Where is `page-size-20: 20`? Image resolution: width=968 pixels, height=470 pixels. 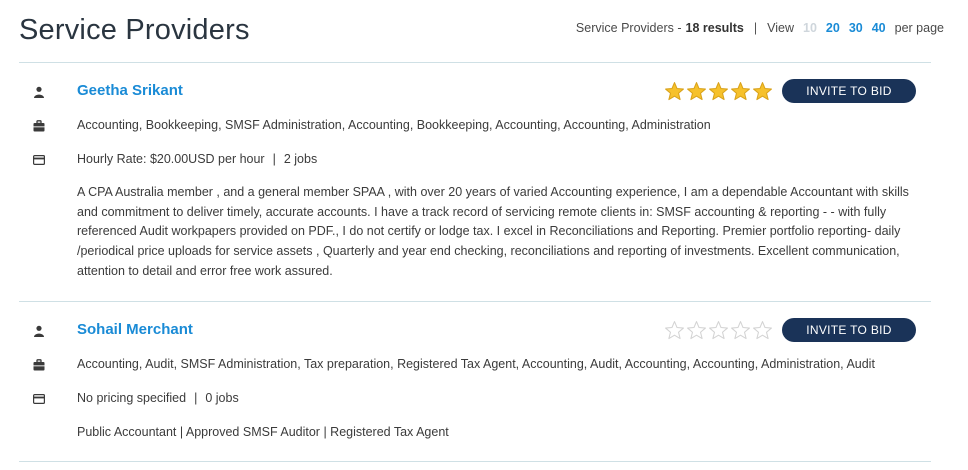 page-size-20: 20 is located at coordinates (833, 28).